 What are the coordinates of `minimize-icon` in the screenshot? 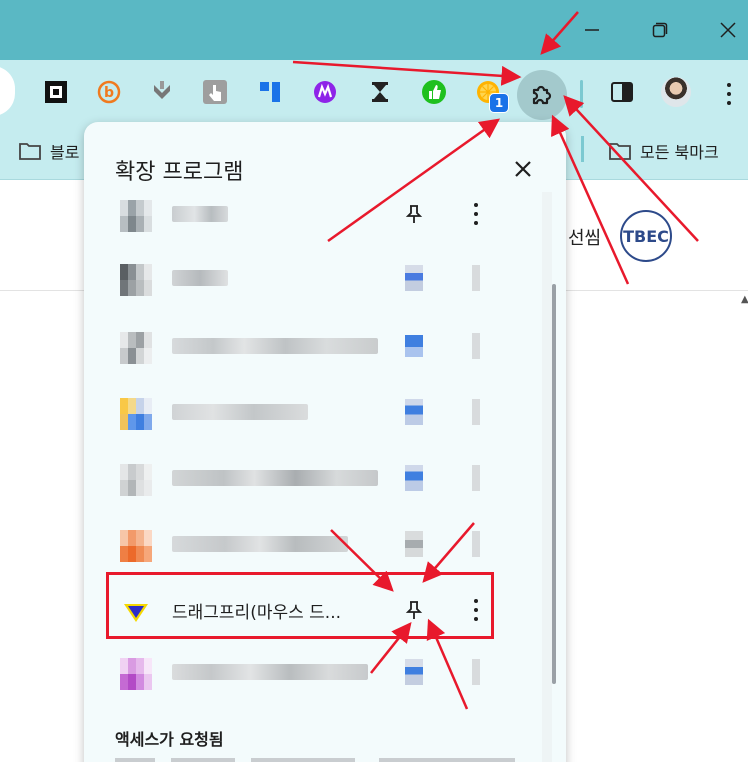 It's located at (592, 30).